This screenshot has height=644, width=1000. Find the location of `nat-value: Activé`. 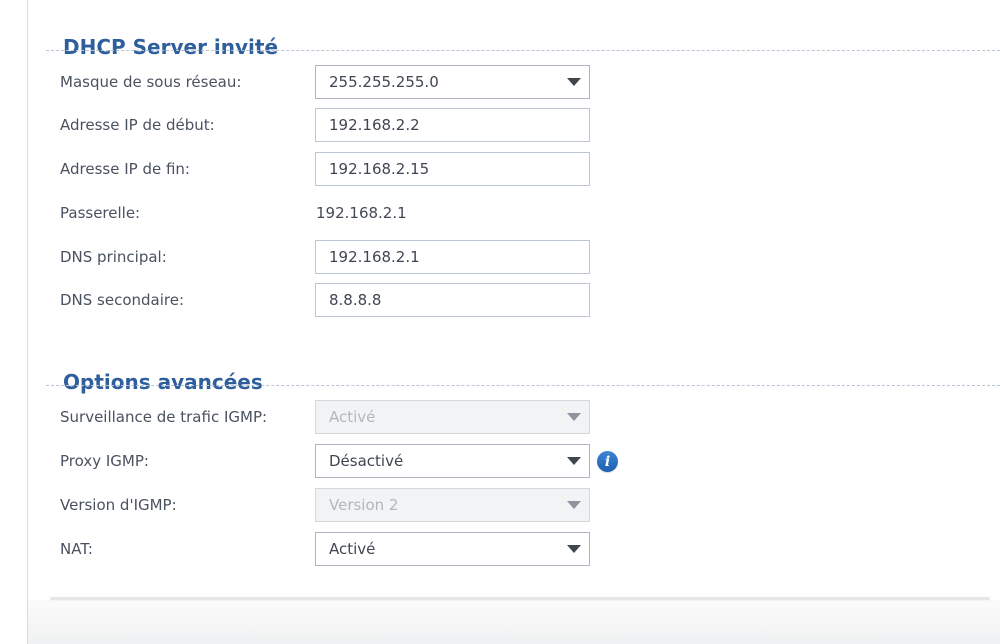

nat-value: Activé is located at coordinates (352, 549).